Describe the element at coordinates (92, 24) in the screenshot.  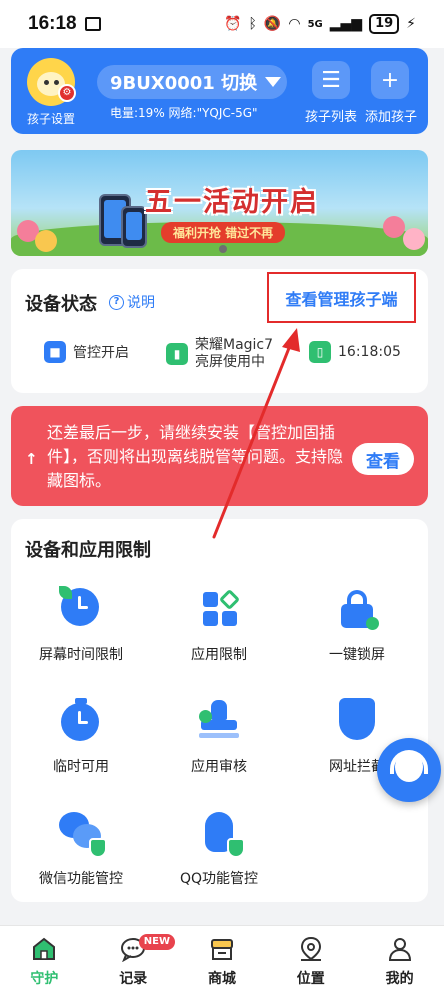
I see `vpn-icon` at that location.